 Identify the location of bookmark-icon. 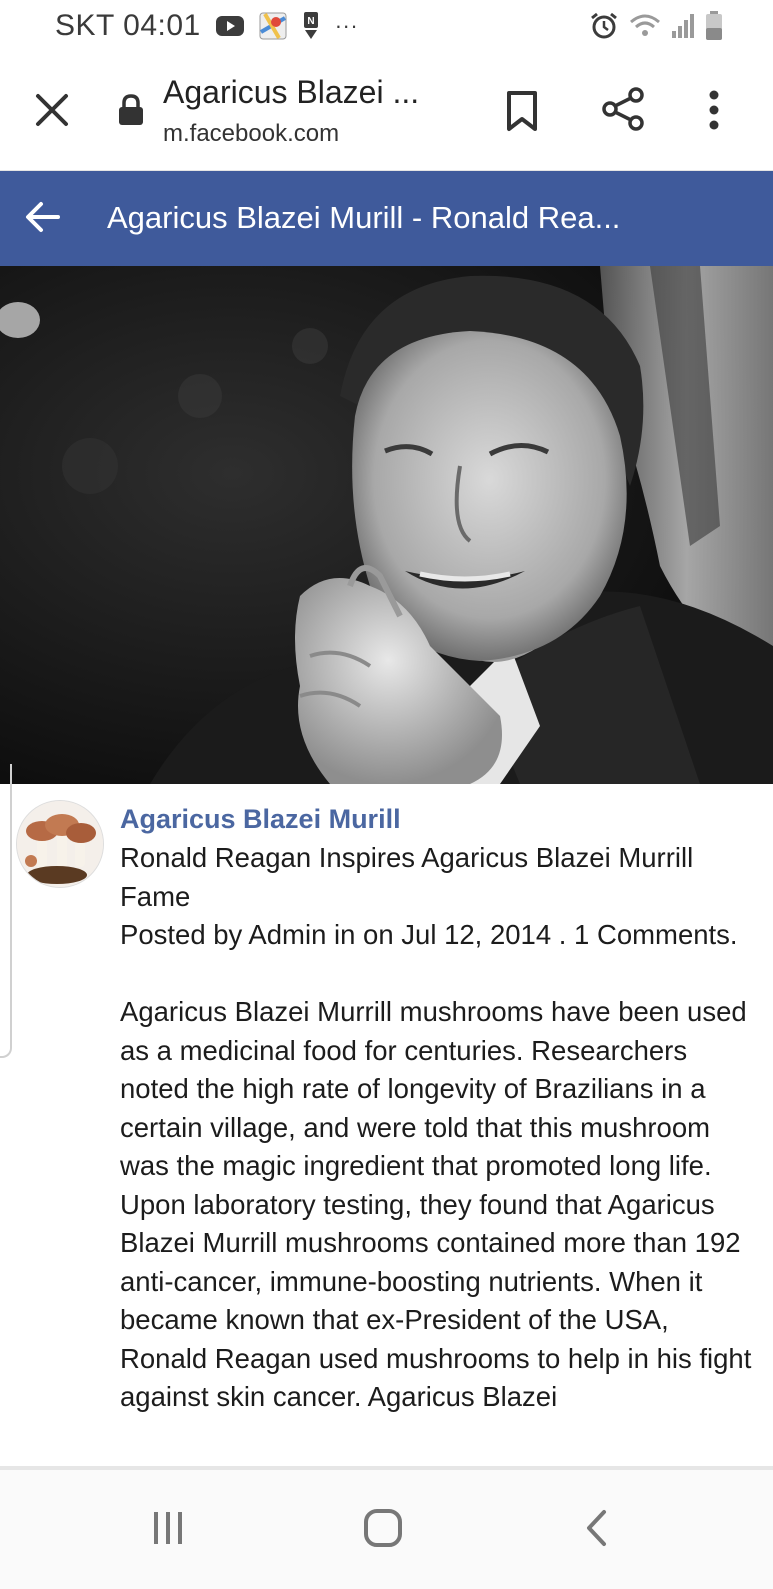
(522, 111).